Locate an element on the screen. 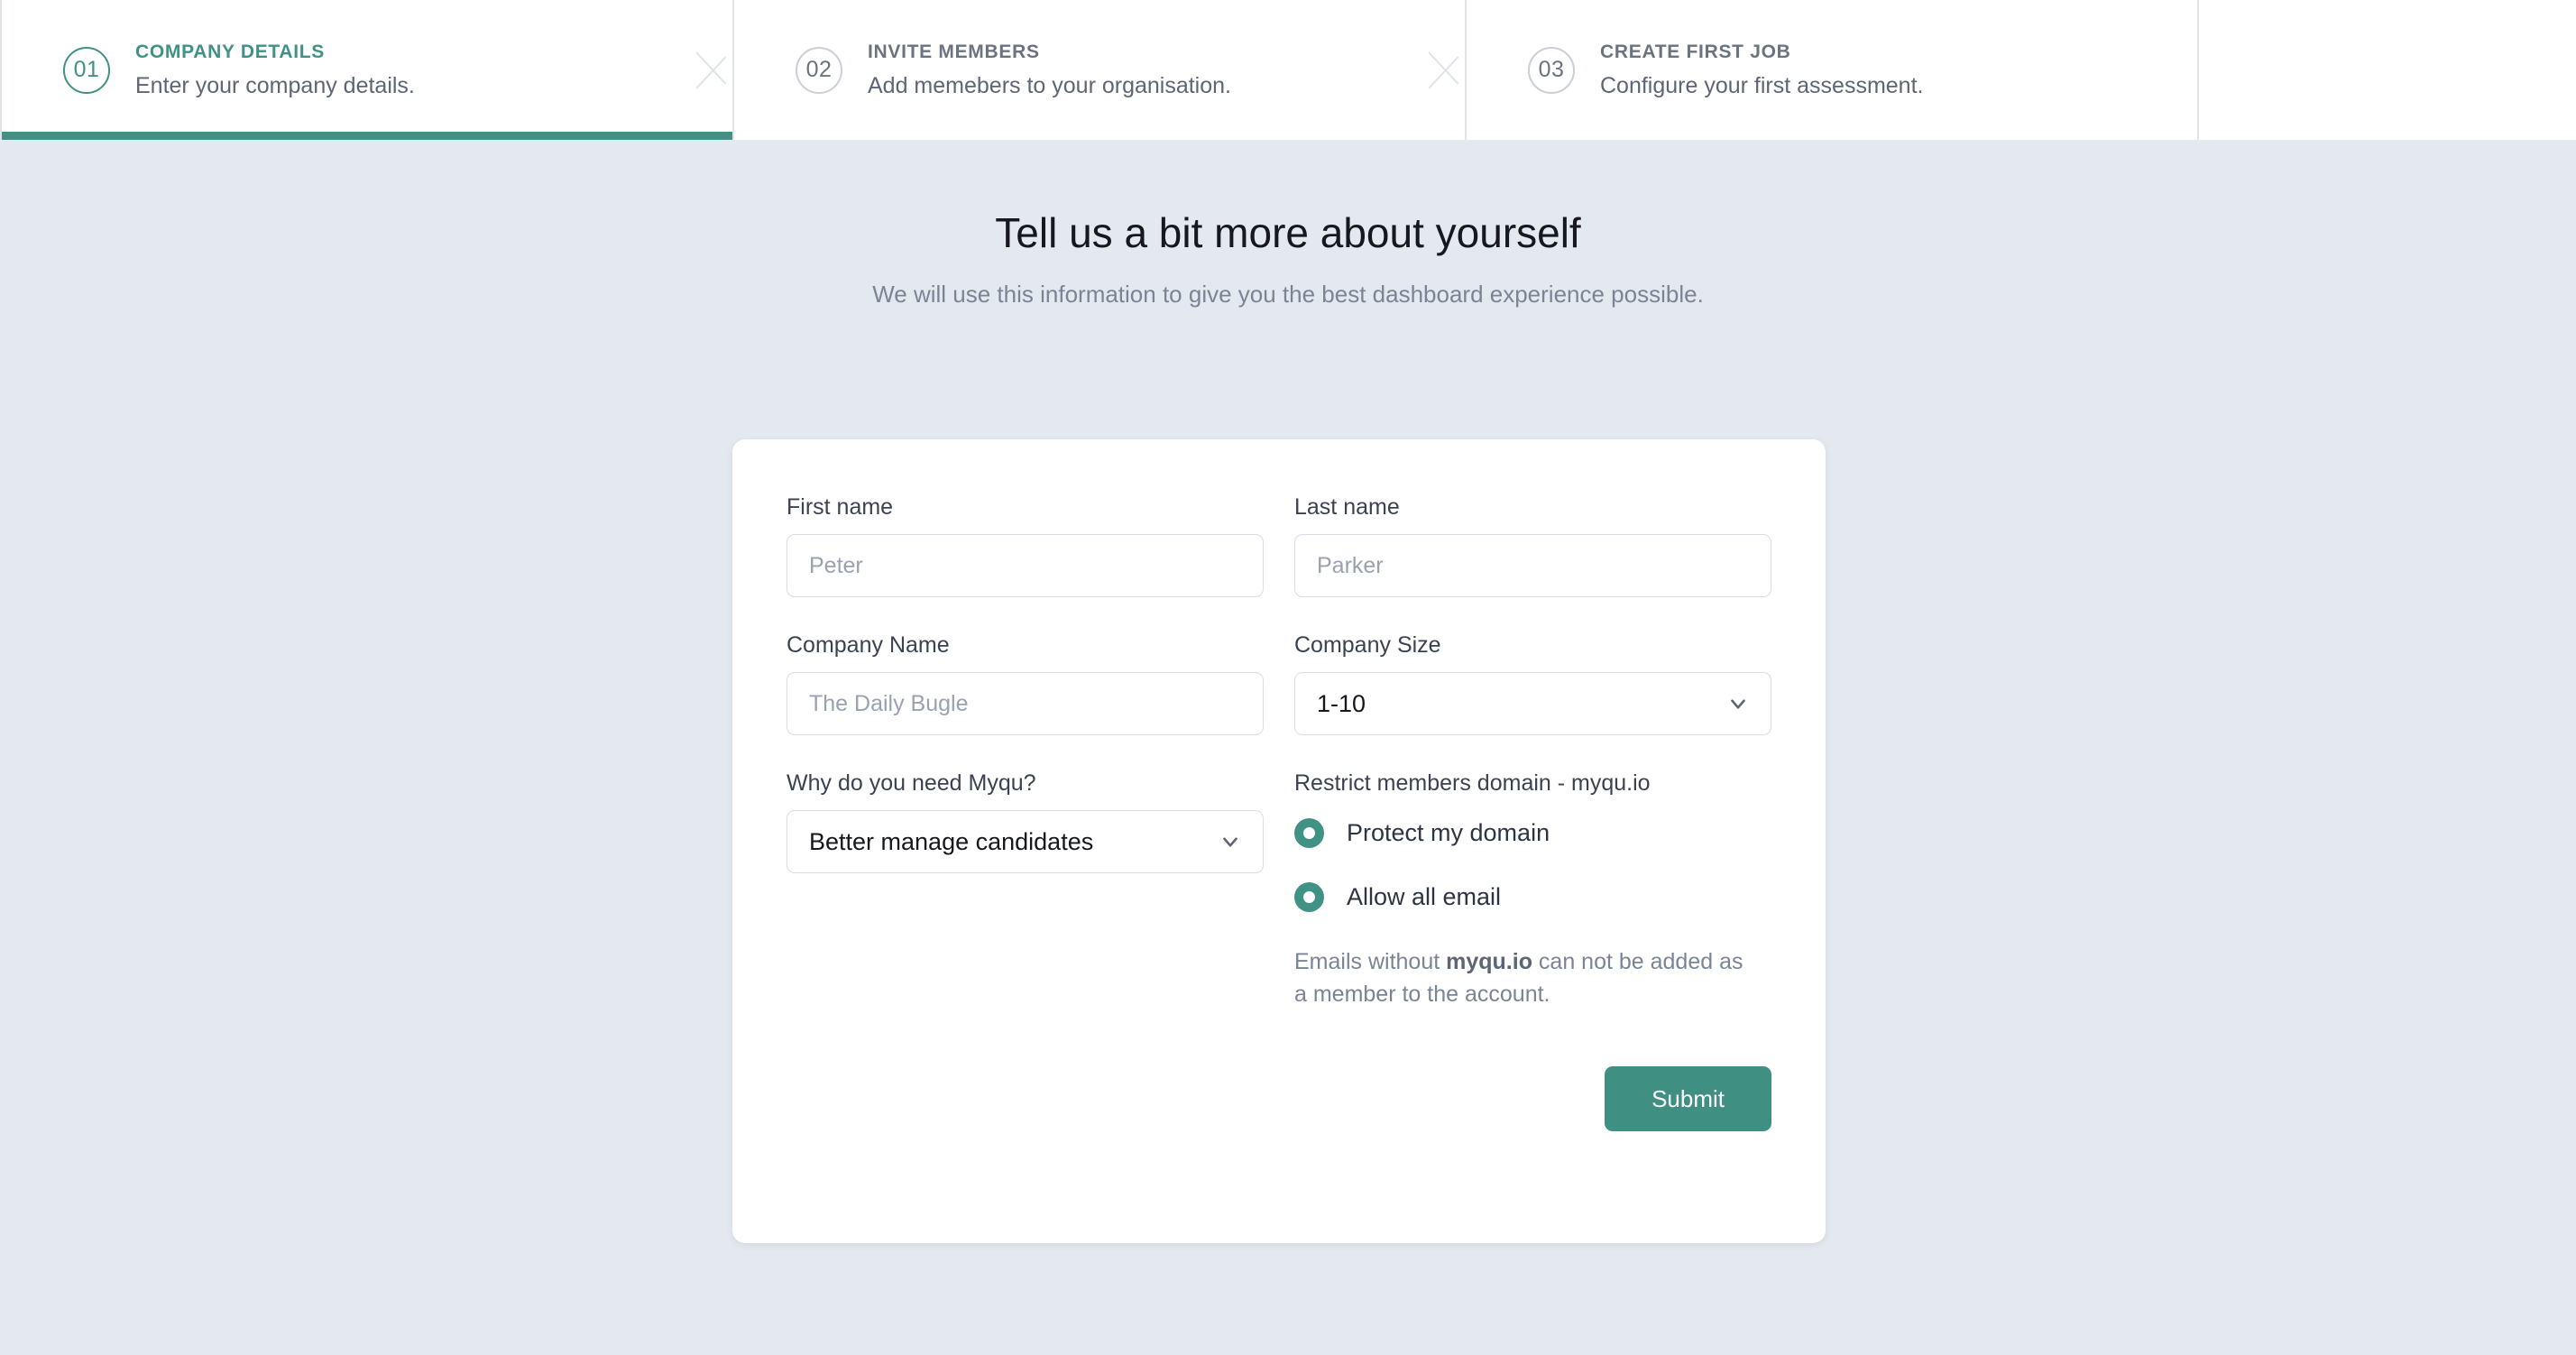  why-myqu-select-value: Better manage candidates is located at coordinates (1025, 842).